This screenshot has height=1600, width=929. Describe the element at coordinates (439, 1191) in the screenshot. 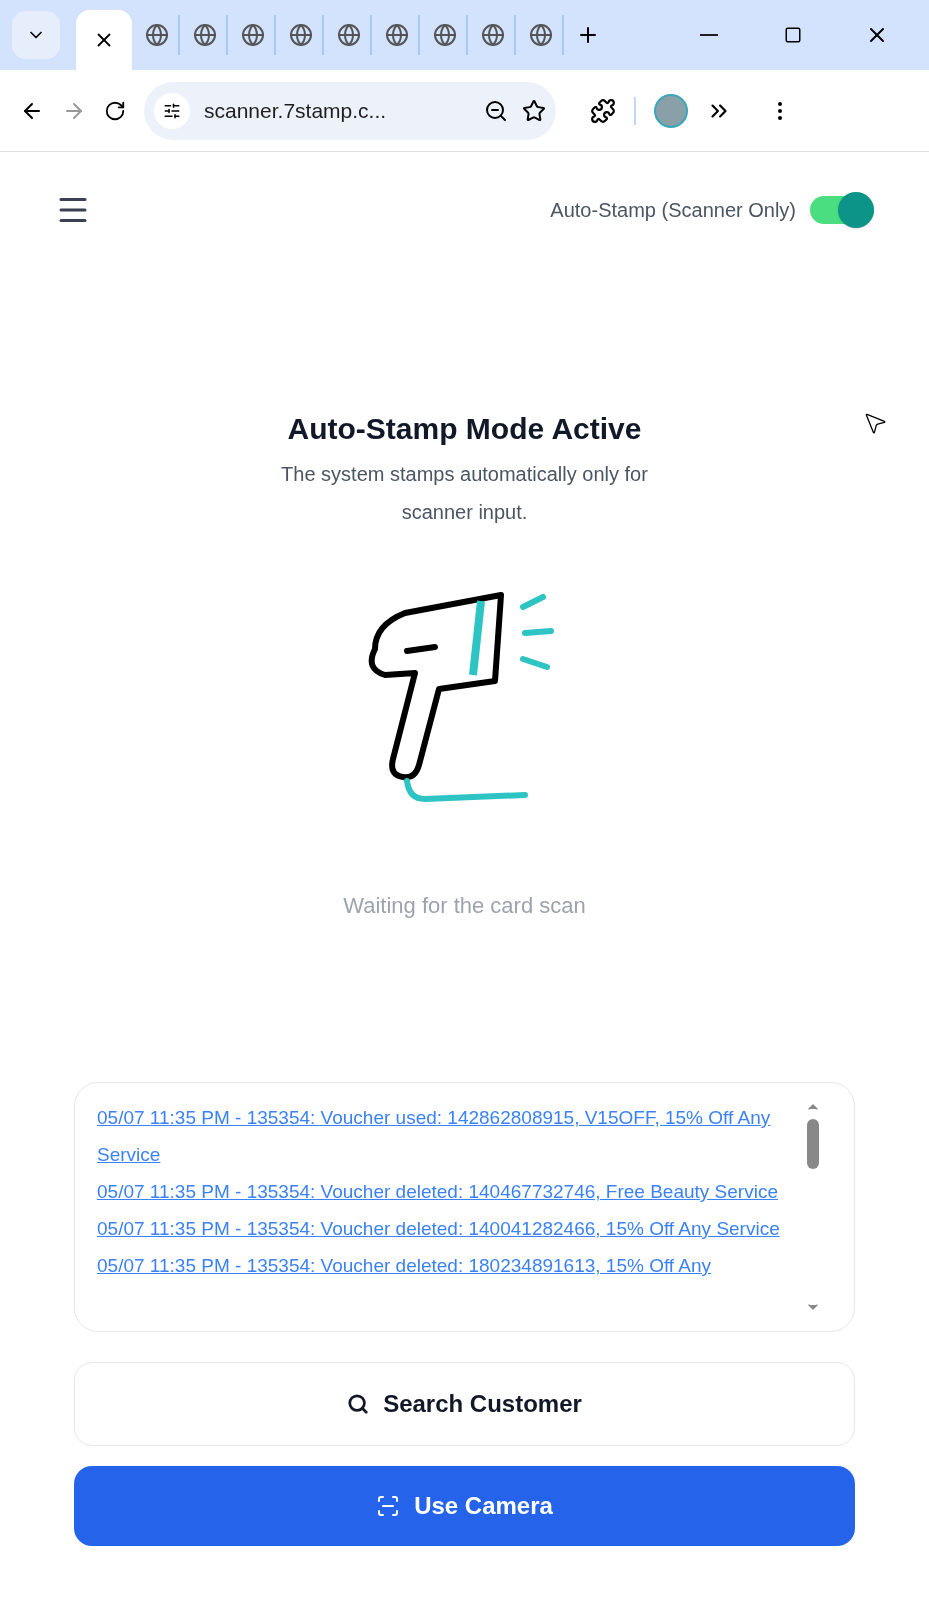

I see `log-entry-link: 05/07 11:35 PM - 135354: Voucher deleted: 140467732746, Free Beauty Service` at that location.